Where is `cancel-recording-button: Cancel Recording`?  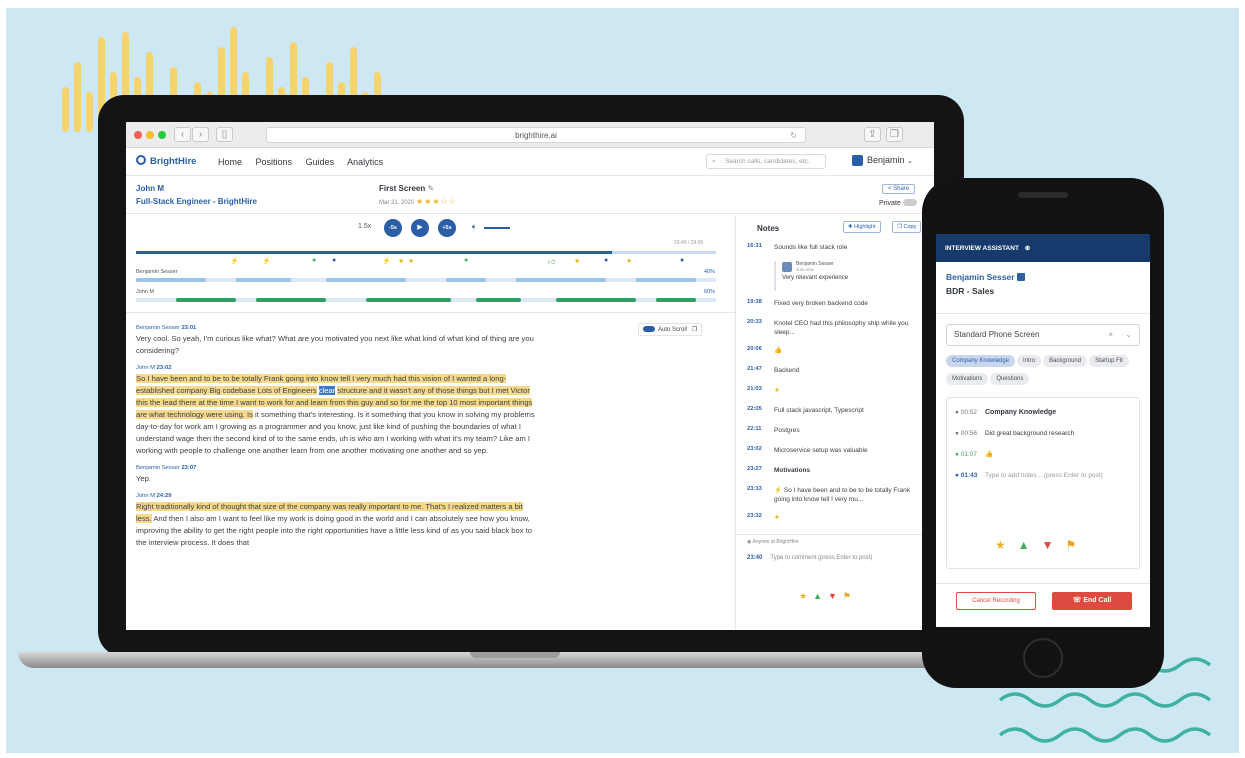
cancel-recording-button: Cancel Recording is located at coordinates (996, 601).